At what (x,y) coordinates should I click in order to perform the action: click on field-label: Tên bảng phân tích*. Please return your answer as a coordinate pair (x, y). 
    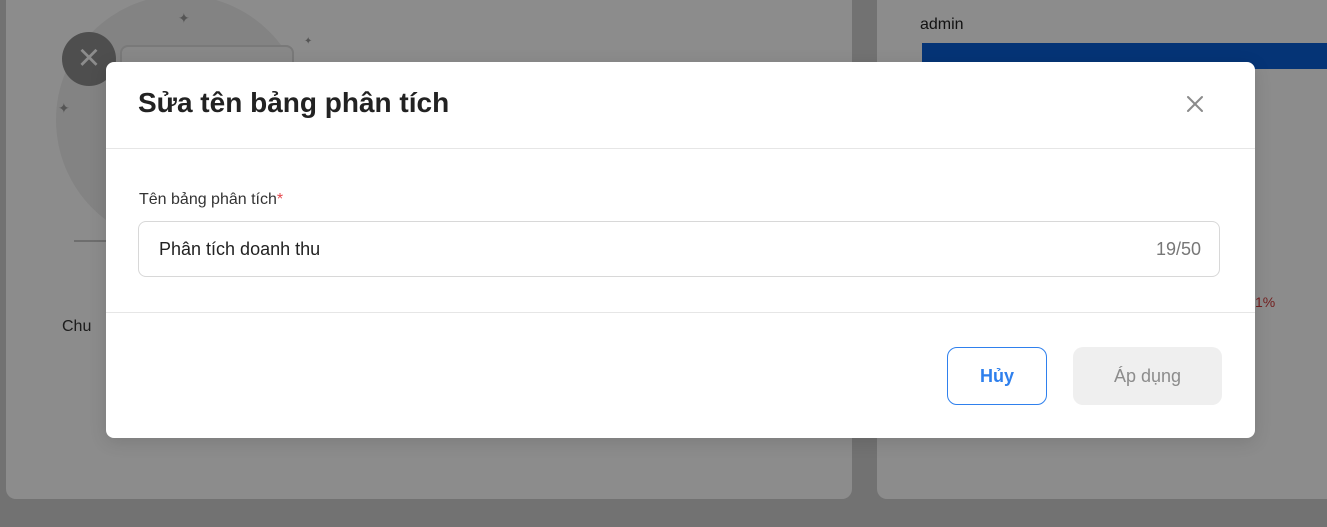
    Looking at the image, I should click on (211, 200).